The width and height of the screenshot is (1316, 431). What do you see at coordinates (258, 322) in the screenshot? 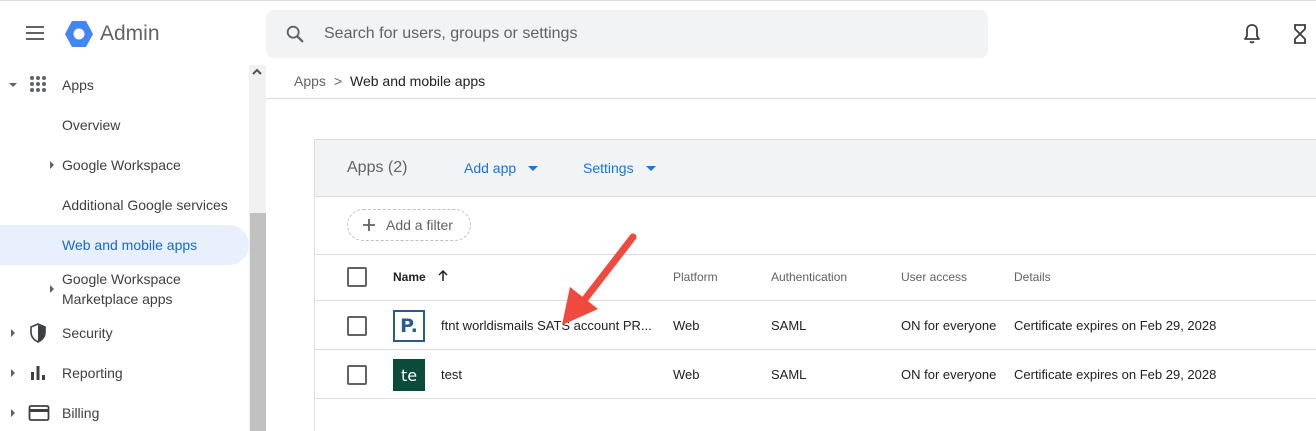
I see `sidebar-scrollbar-thumb` at bounding box center [258, 322].